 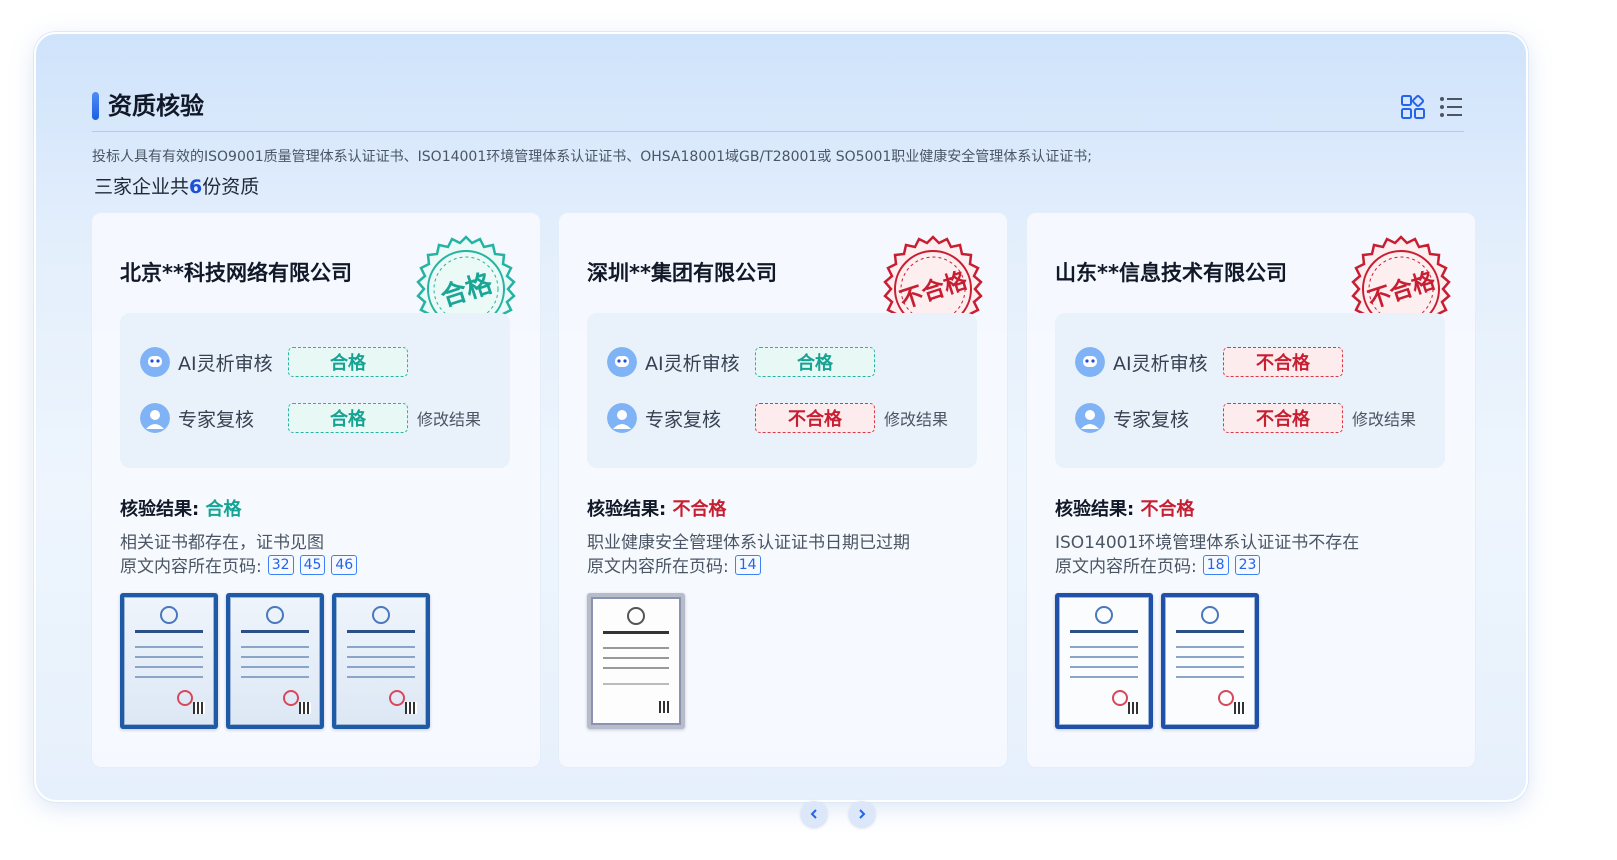 I want to click on prev-button, so click(x=814, y=814).